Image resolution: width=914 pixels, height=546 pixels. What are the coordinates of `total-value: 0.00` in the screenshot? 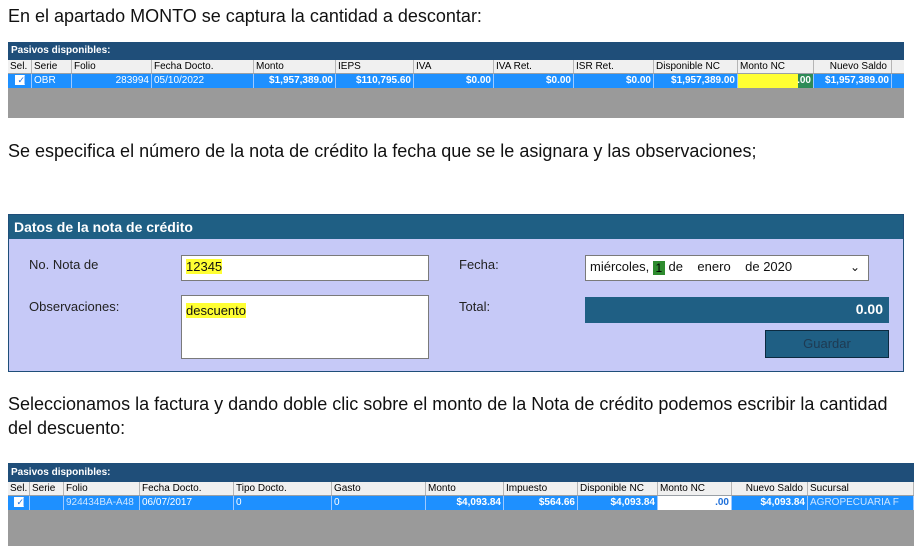 It's located at (737, 310).